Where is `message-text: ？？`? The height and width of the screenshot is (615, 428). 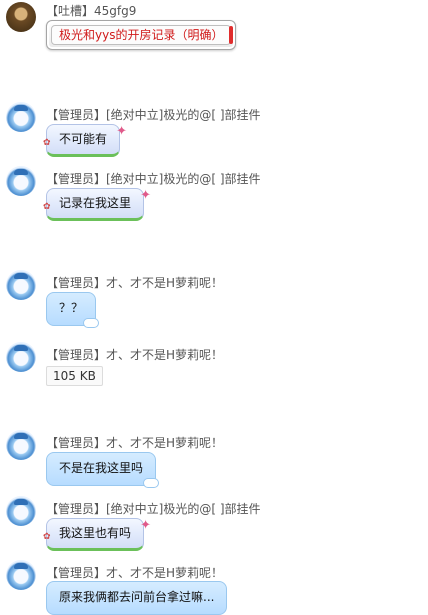 message-text: ？？ is located at coordinates (71, 308).